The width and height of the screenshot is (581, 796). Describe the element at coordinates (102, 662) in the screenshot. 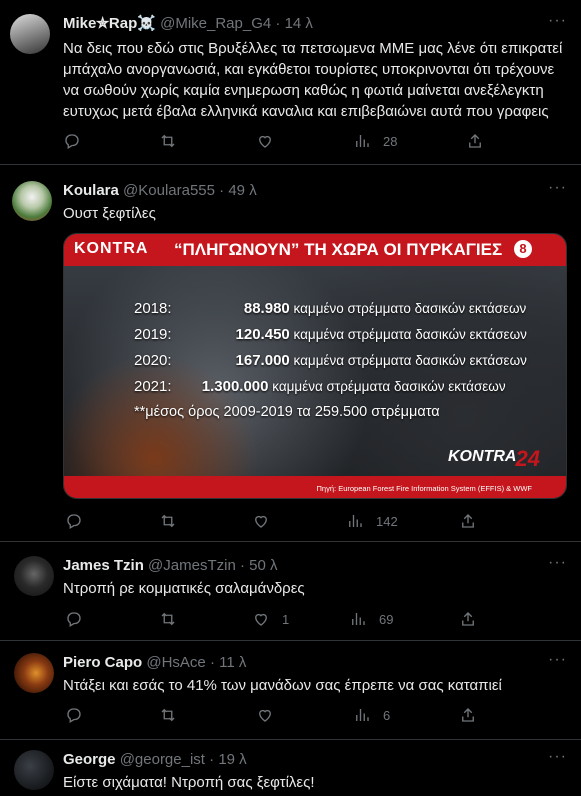

I see `author-name: Piero Capo` at that location.